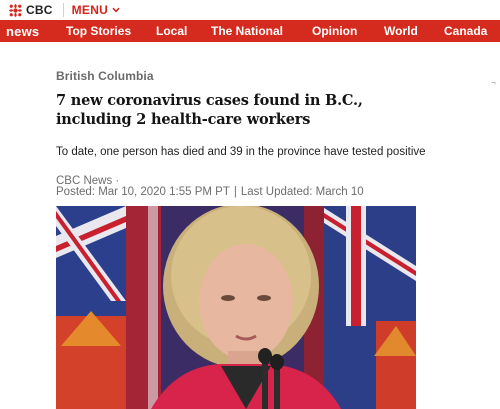 The width and height of the screenshot is (500, 409). Describe the element at coordinates (302, 192) in the screenshot. I see `updated-date: Last Updated: March 10` at that location.